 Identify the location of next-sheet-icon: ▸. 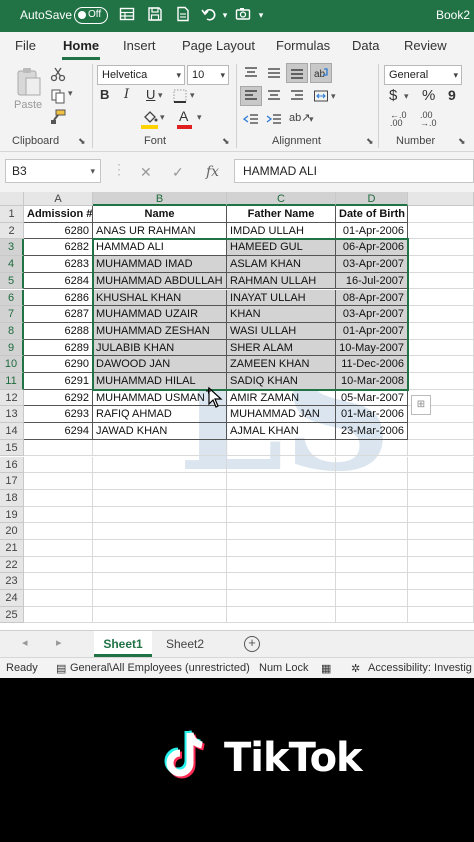
(59, 642).